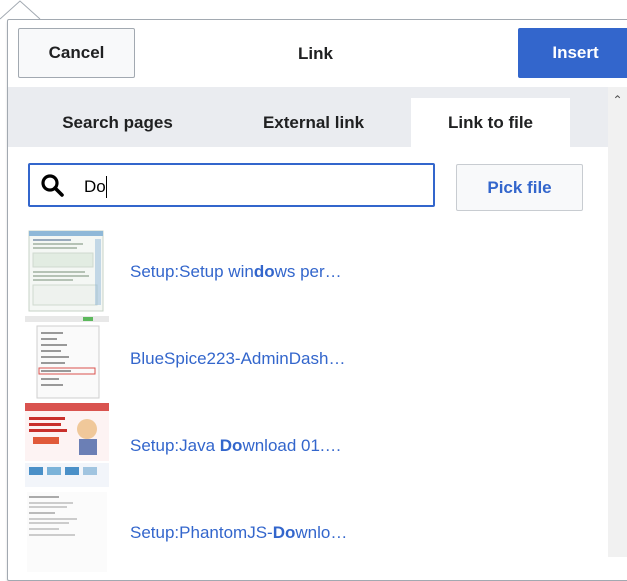 The height and width of the screenshot is (581, 627). I want to click on search-icon, so click(52, 185).